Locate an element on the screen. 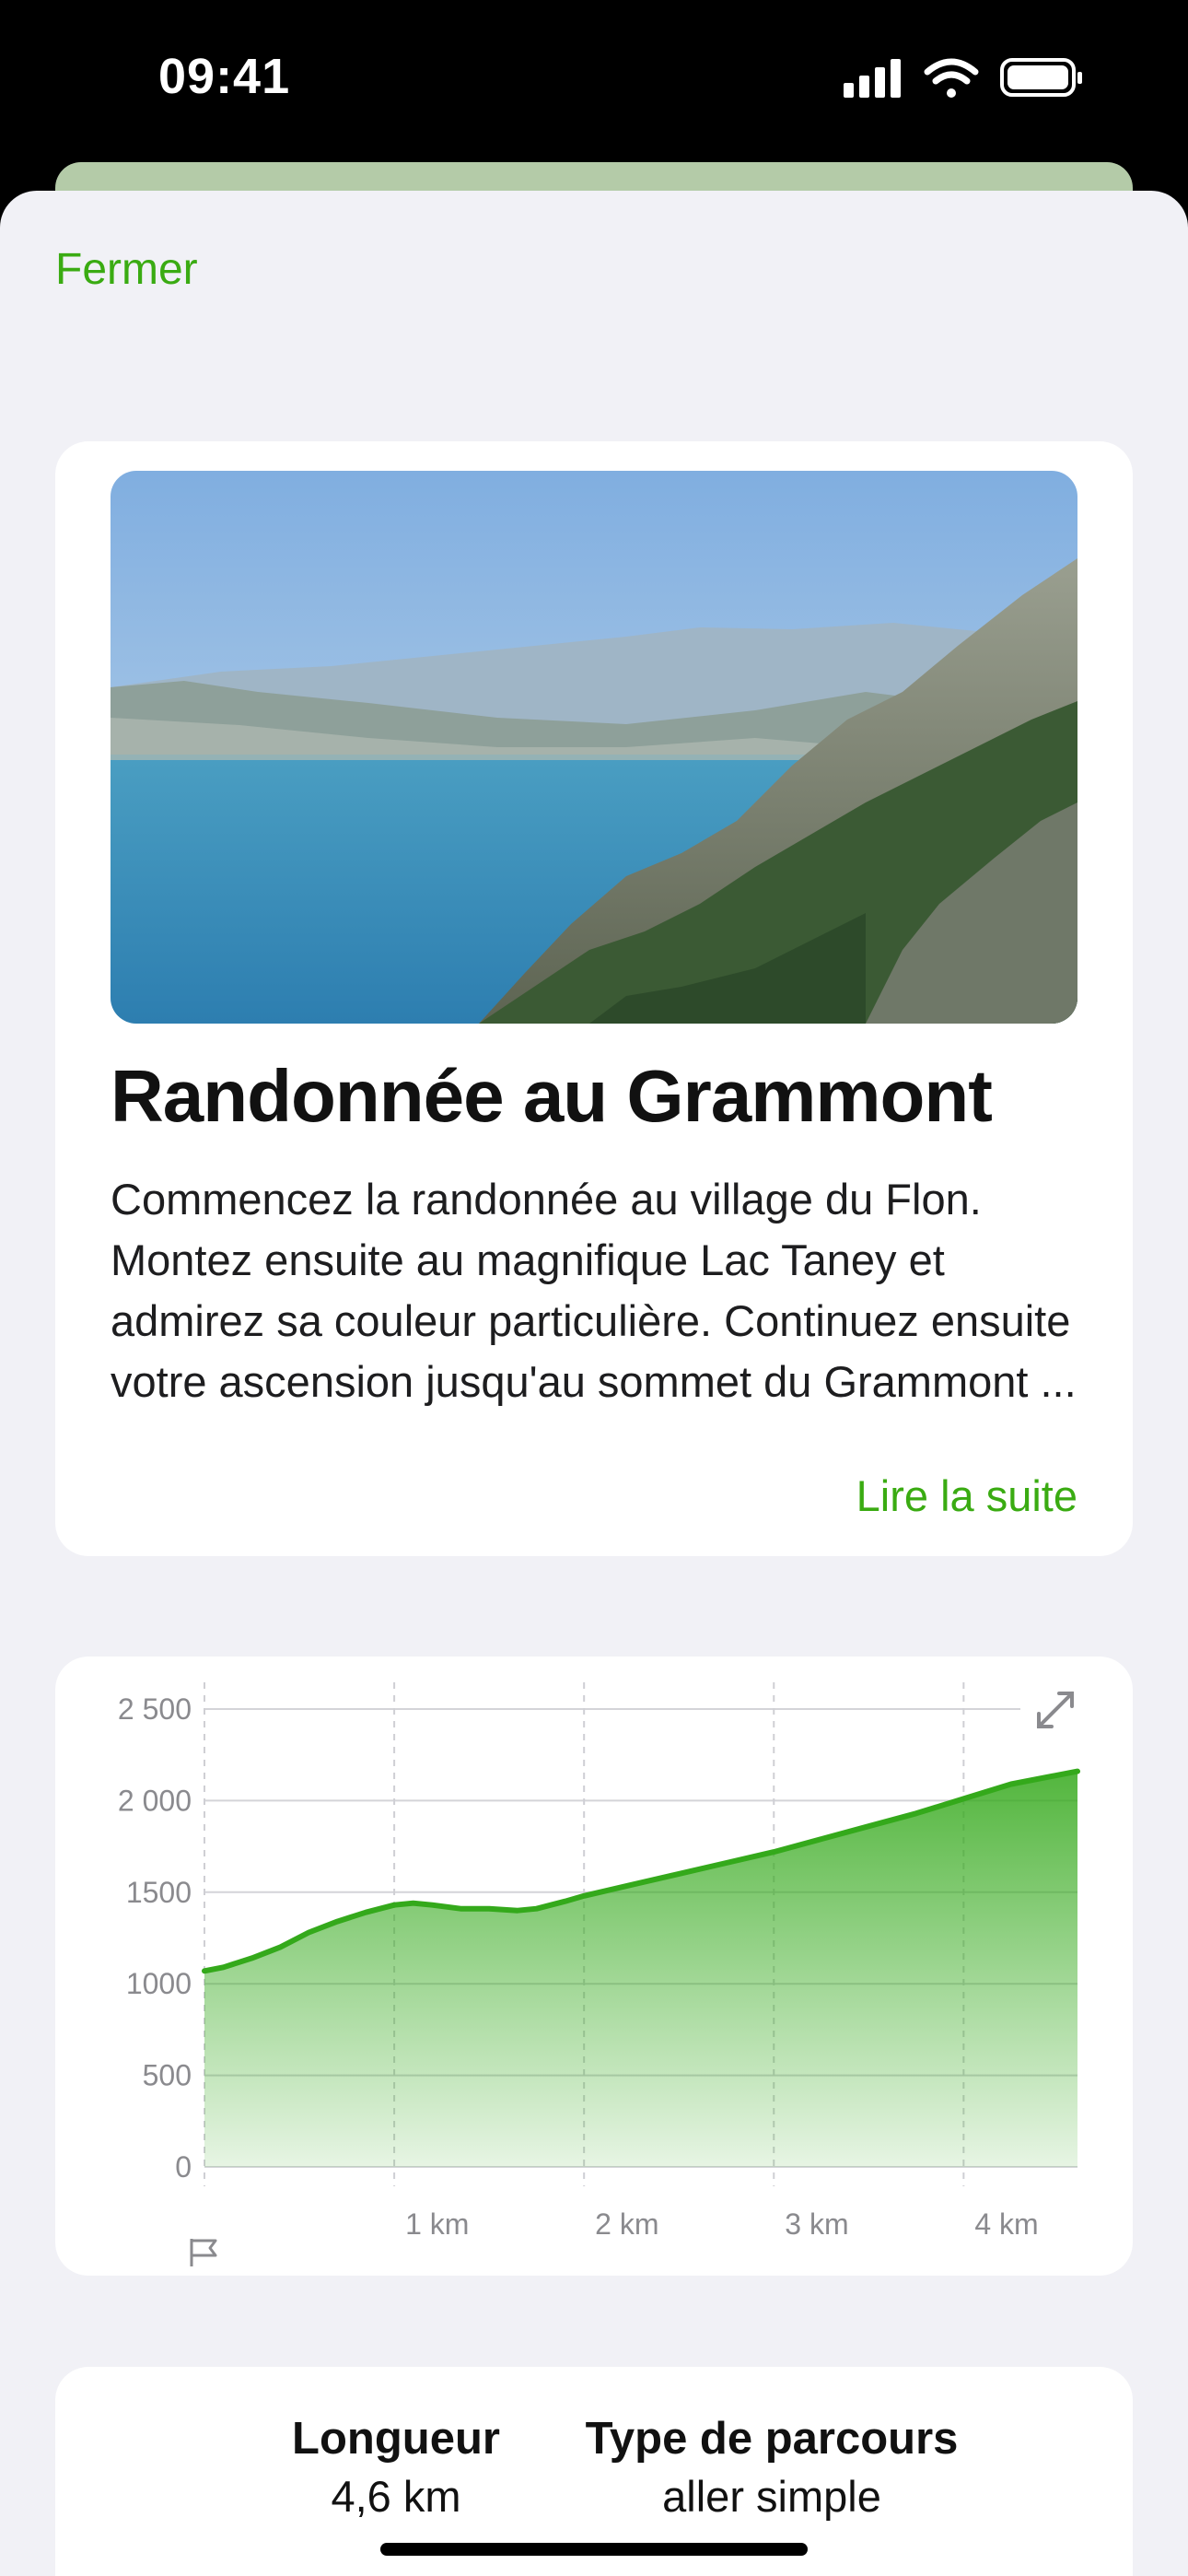 The image size is (1188, 2576). read-more-link: Lire la suite is located at coordinates (967, 1495).